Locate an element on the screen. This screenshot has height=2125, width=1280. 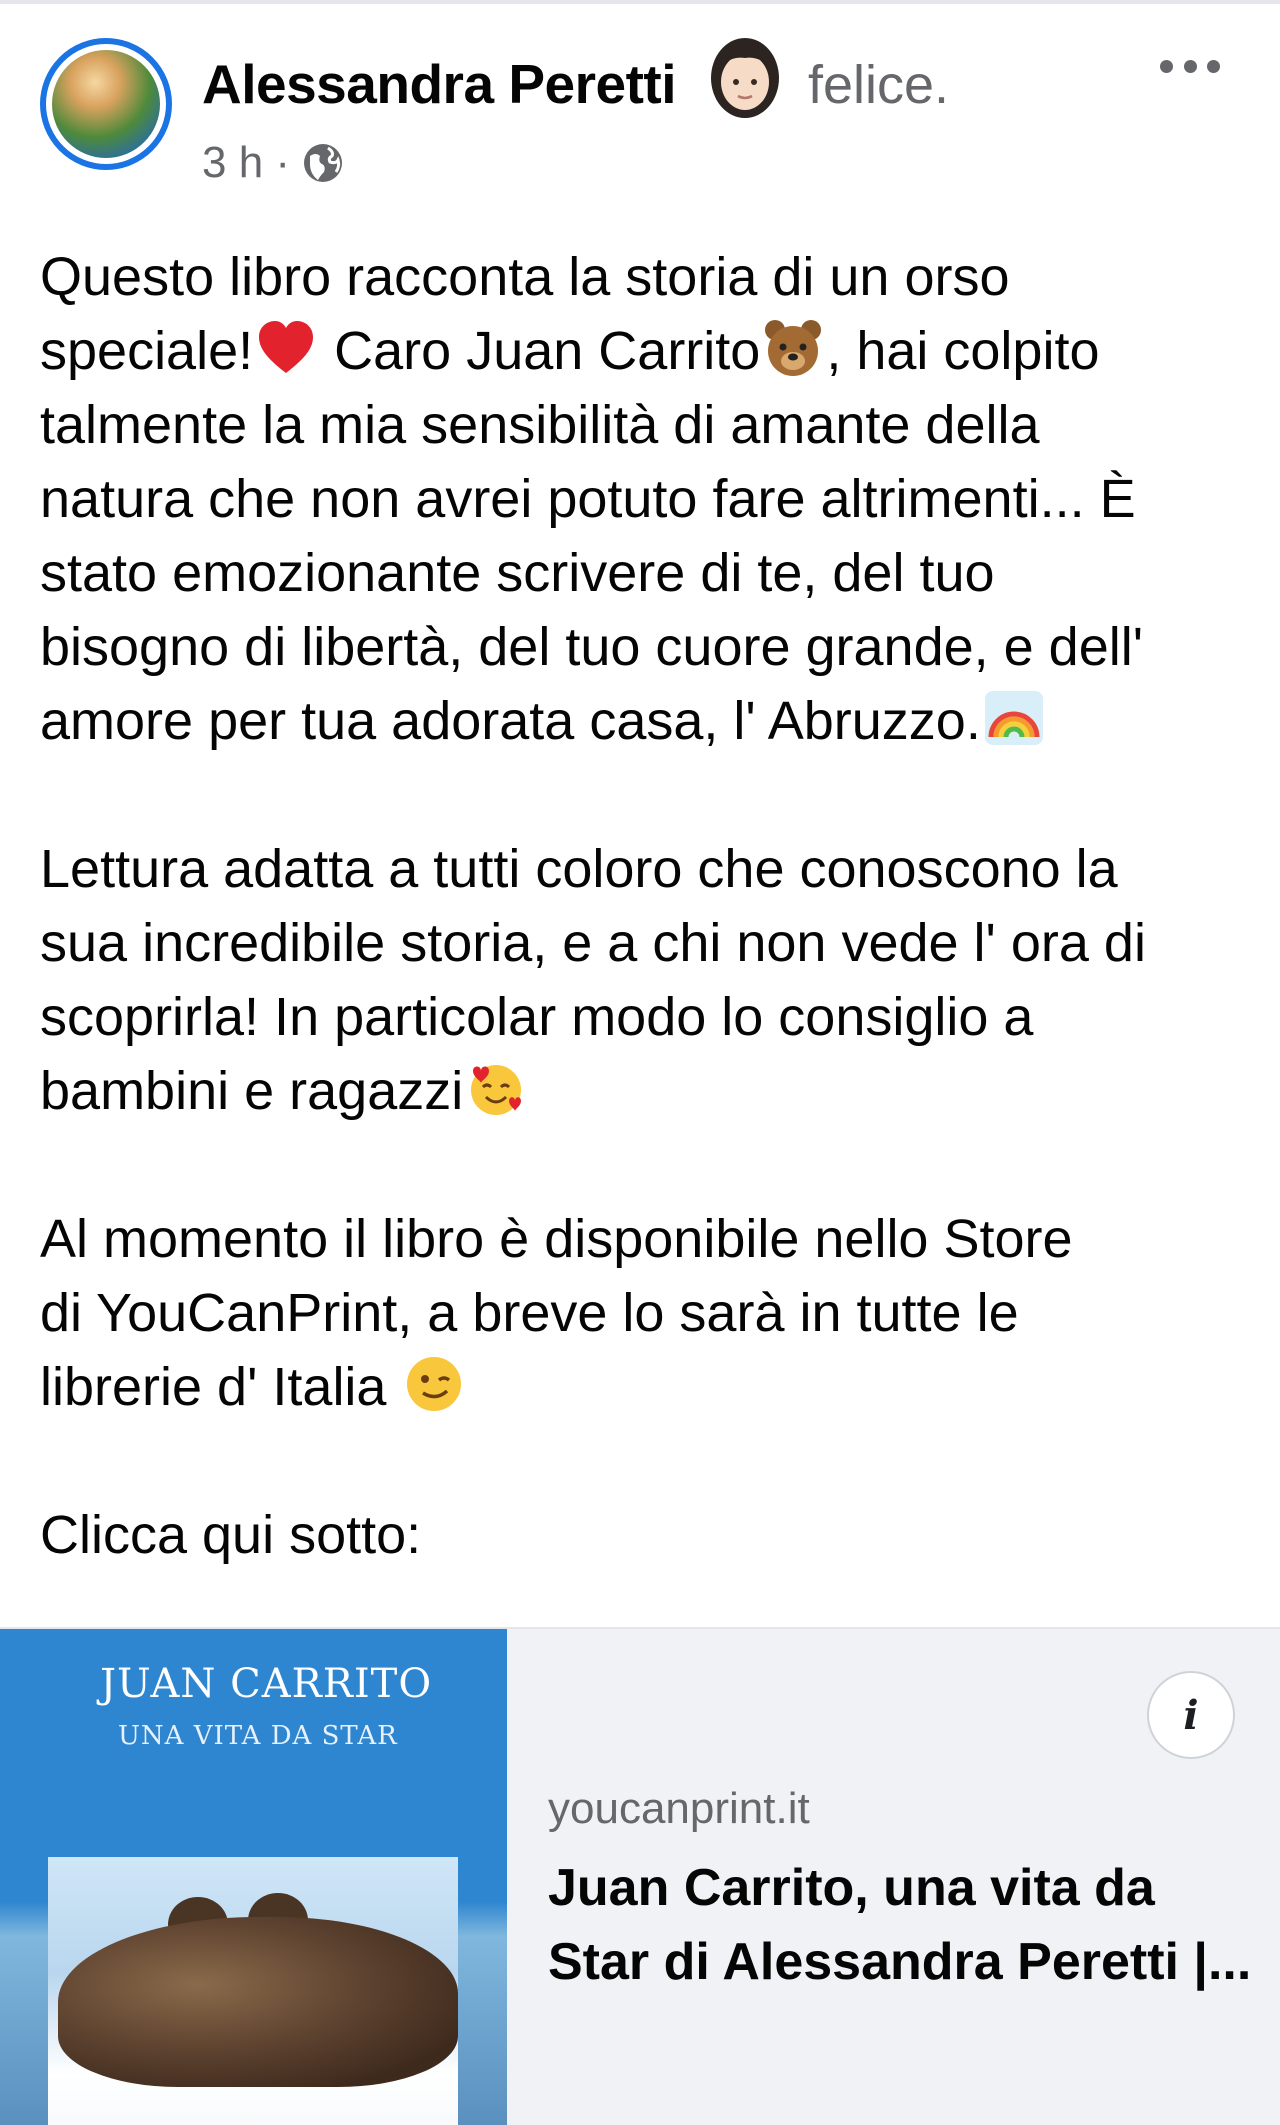
paragraph-4: Clicca qui sotto: is located at coordinates (650, 1535).